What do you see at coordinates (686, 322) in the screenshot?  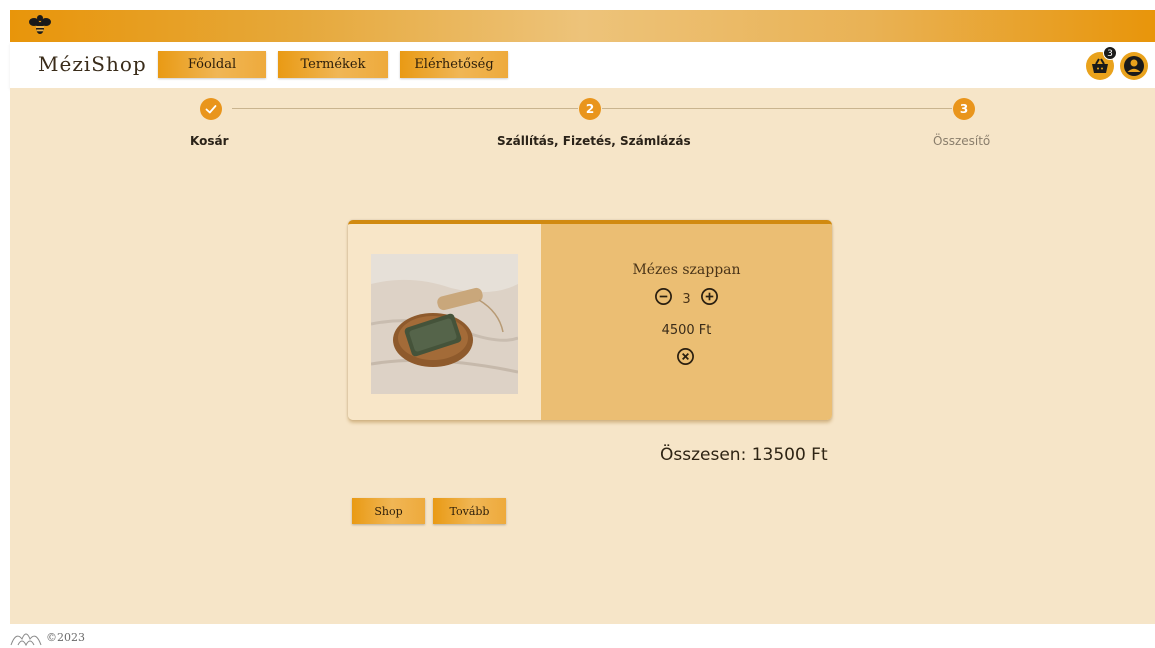 I see `cart-item-details-panel: Mézes szappan 3 4500 Ft` at bounding box center [686, 322].